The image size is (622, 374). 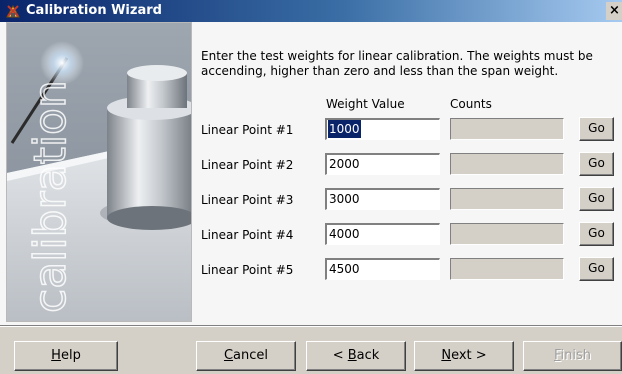 What do you see at coordinates (507, 269) in the screenshot?
I see `linear-point-5-counts-field` at bounding box center [507, 269].